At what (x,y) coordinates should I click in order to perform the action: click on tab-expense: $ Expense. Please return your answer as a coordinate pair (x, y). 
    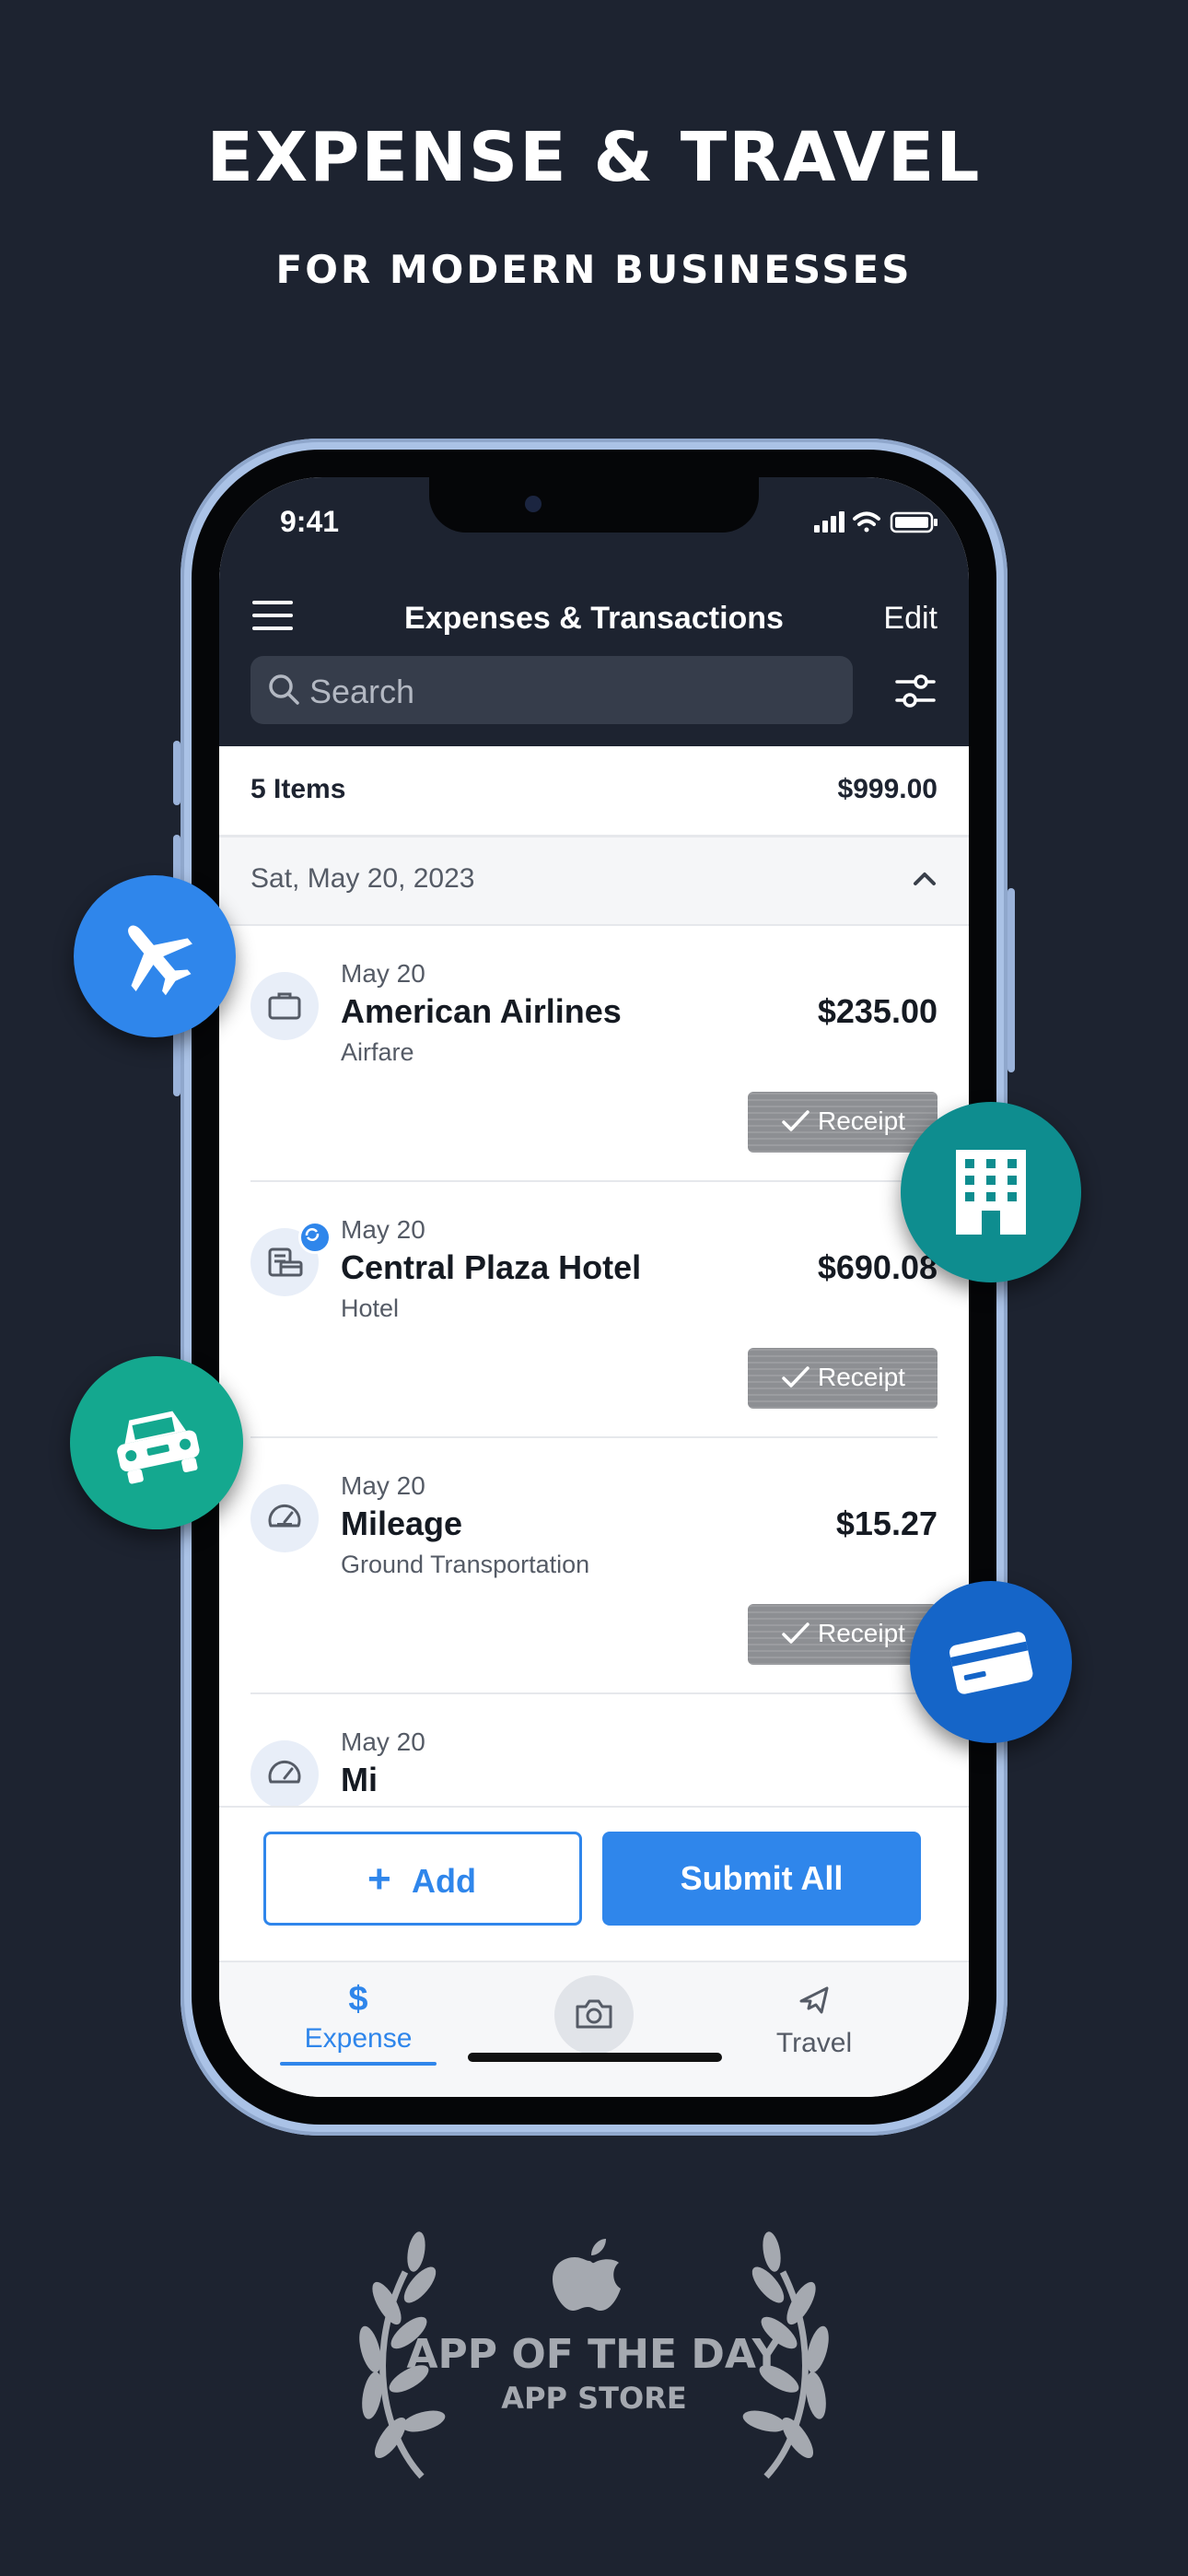
    Looking at the image, I should click on (358, 2022).